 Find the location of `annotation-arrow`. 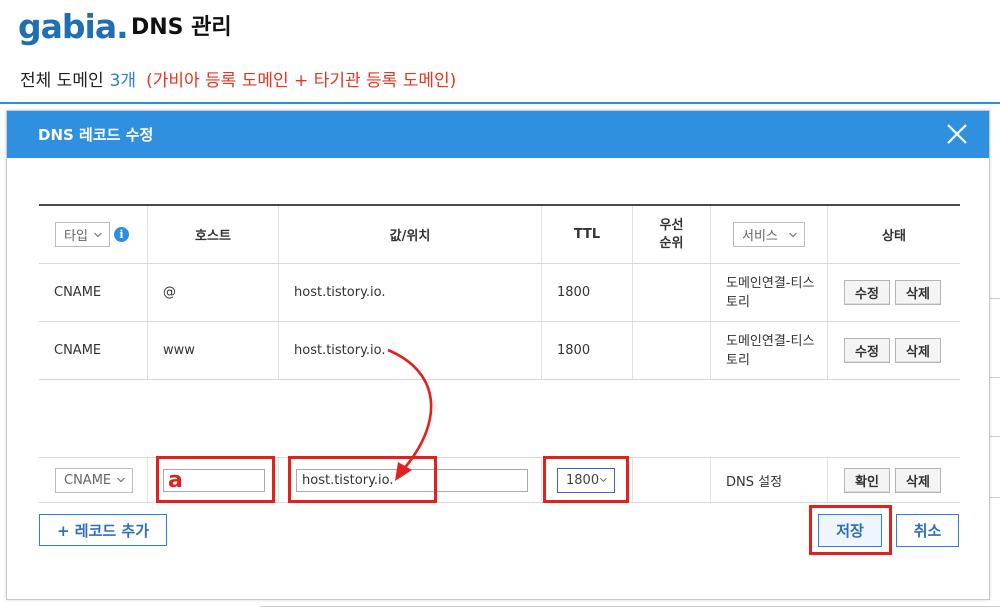

annotation-arrow is located at coordinates (410, 414).